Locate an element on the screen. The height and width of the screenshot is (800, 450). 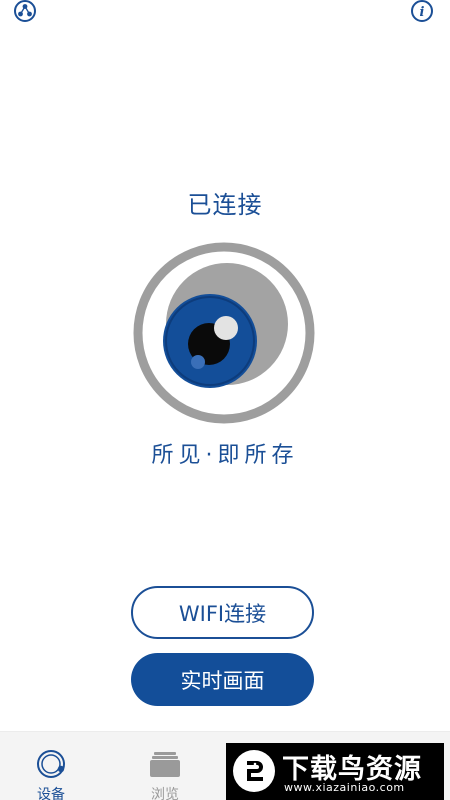
wifi-connect-button: WIFI连接 is located at coordinates (222, 612).